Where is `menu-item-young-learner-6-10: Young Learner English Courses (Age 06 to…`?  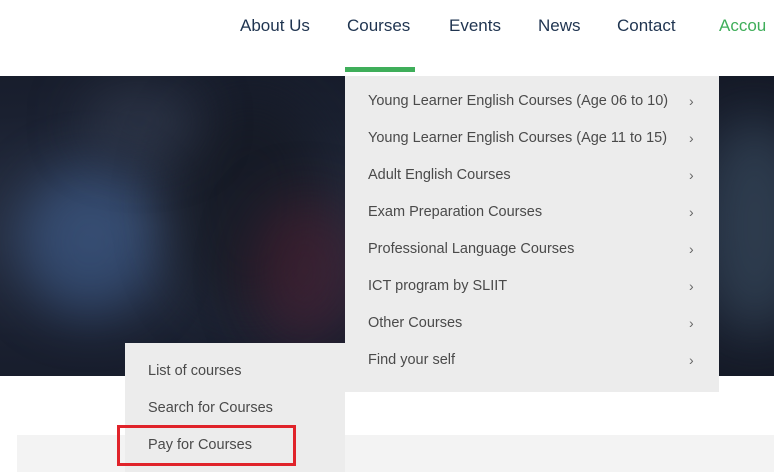
menu-item-young-learner-6-10: Young Learner English Courses (Age 06 to… is located at coordinates (532, 102).